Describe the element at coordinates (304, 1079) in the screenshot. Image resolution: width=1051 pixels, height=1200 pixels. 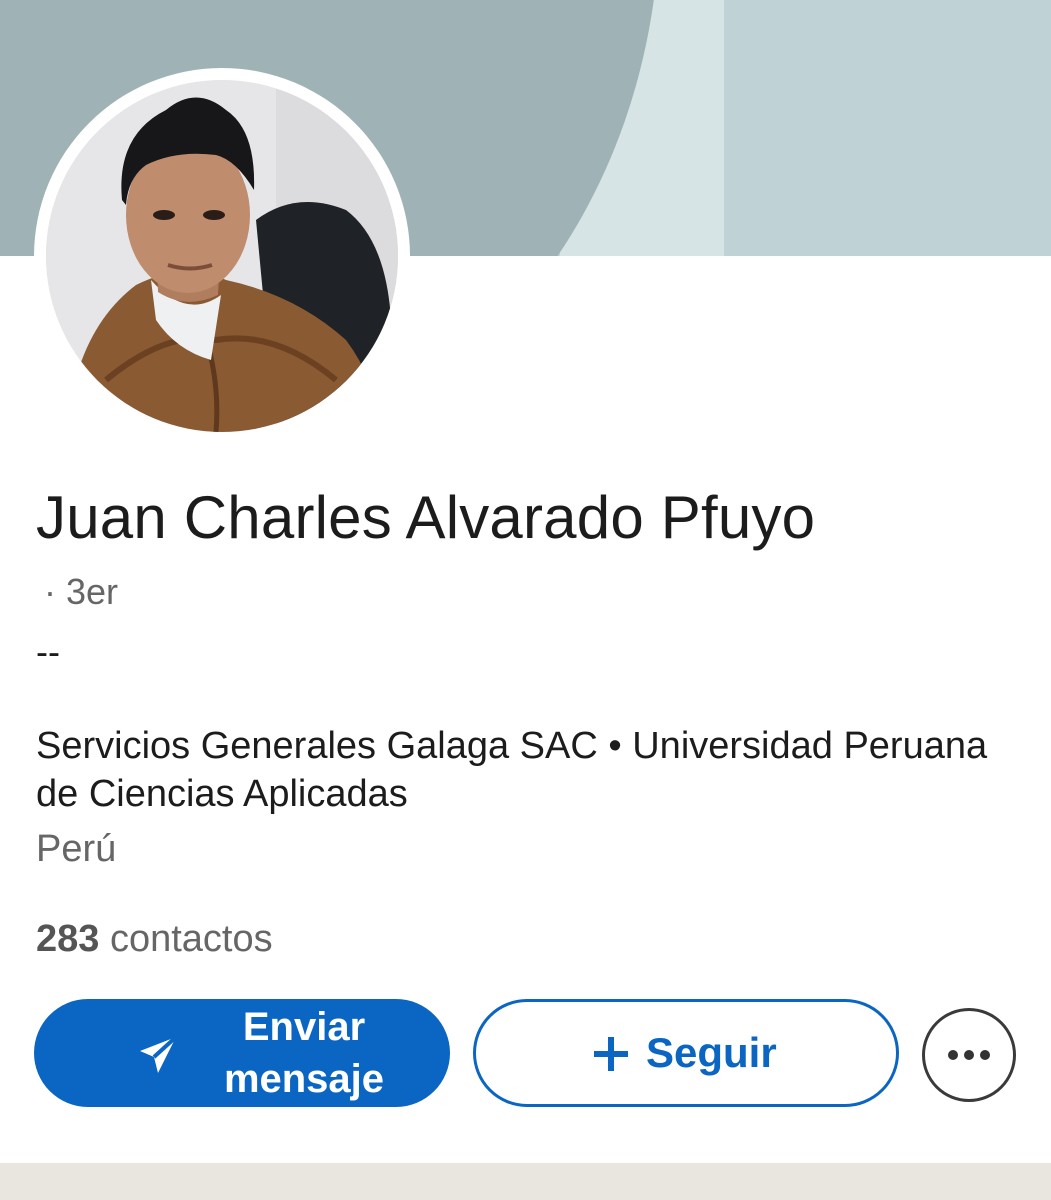
I see `send-message-label-line2: mensaje` at that location.